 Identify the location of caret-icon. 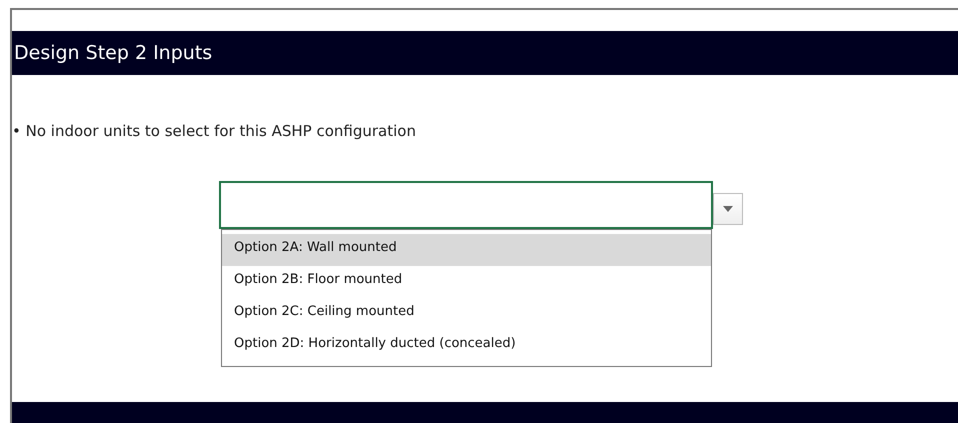
(728, 209).